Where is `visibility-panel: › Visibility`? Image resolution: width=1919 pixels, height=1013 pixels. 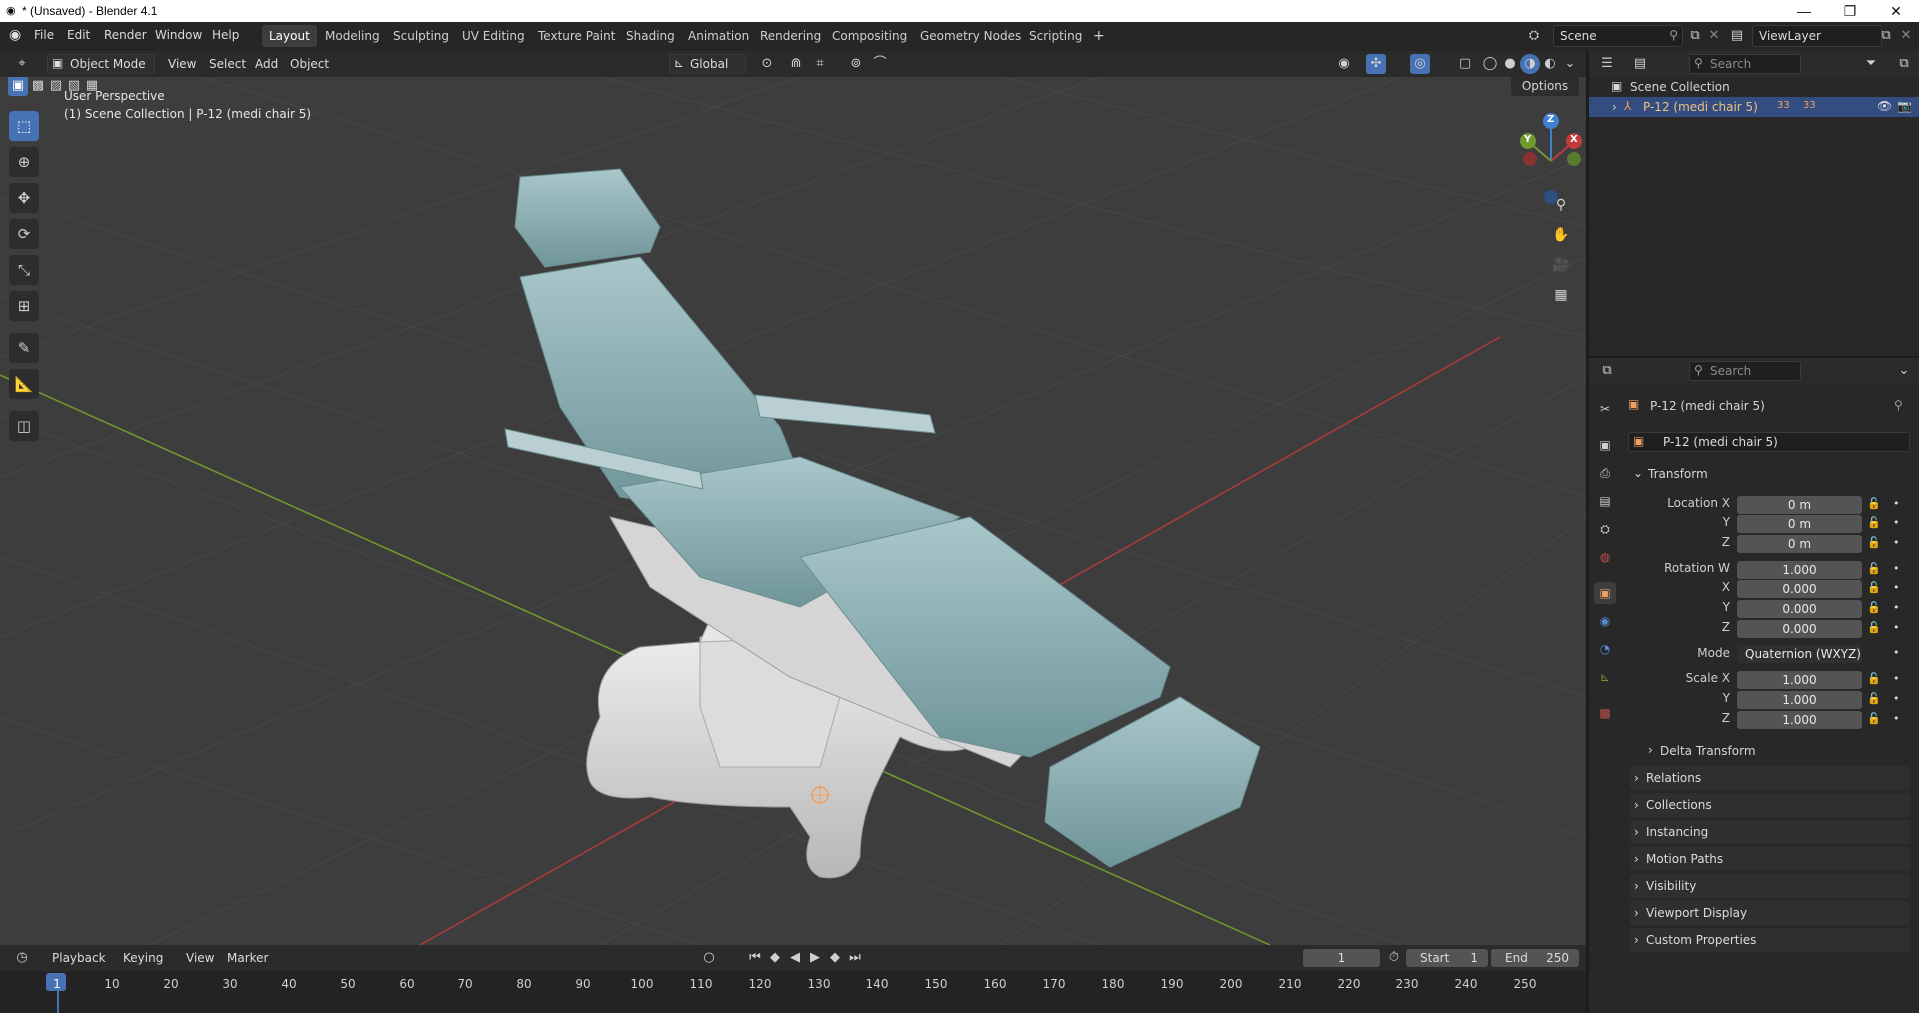 visibility-panel: › Visibility is located at coordinates (1770, 886).